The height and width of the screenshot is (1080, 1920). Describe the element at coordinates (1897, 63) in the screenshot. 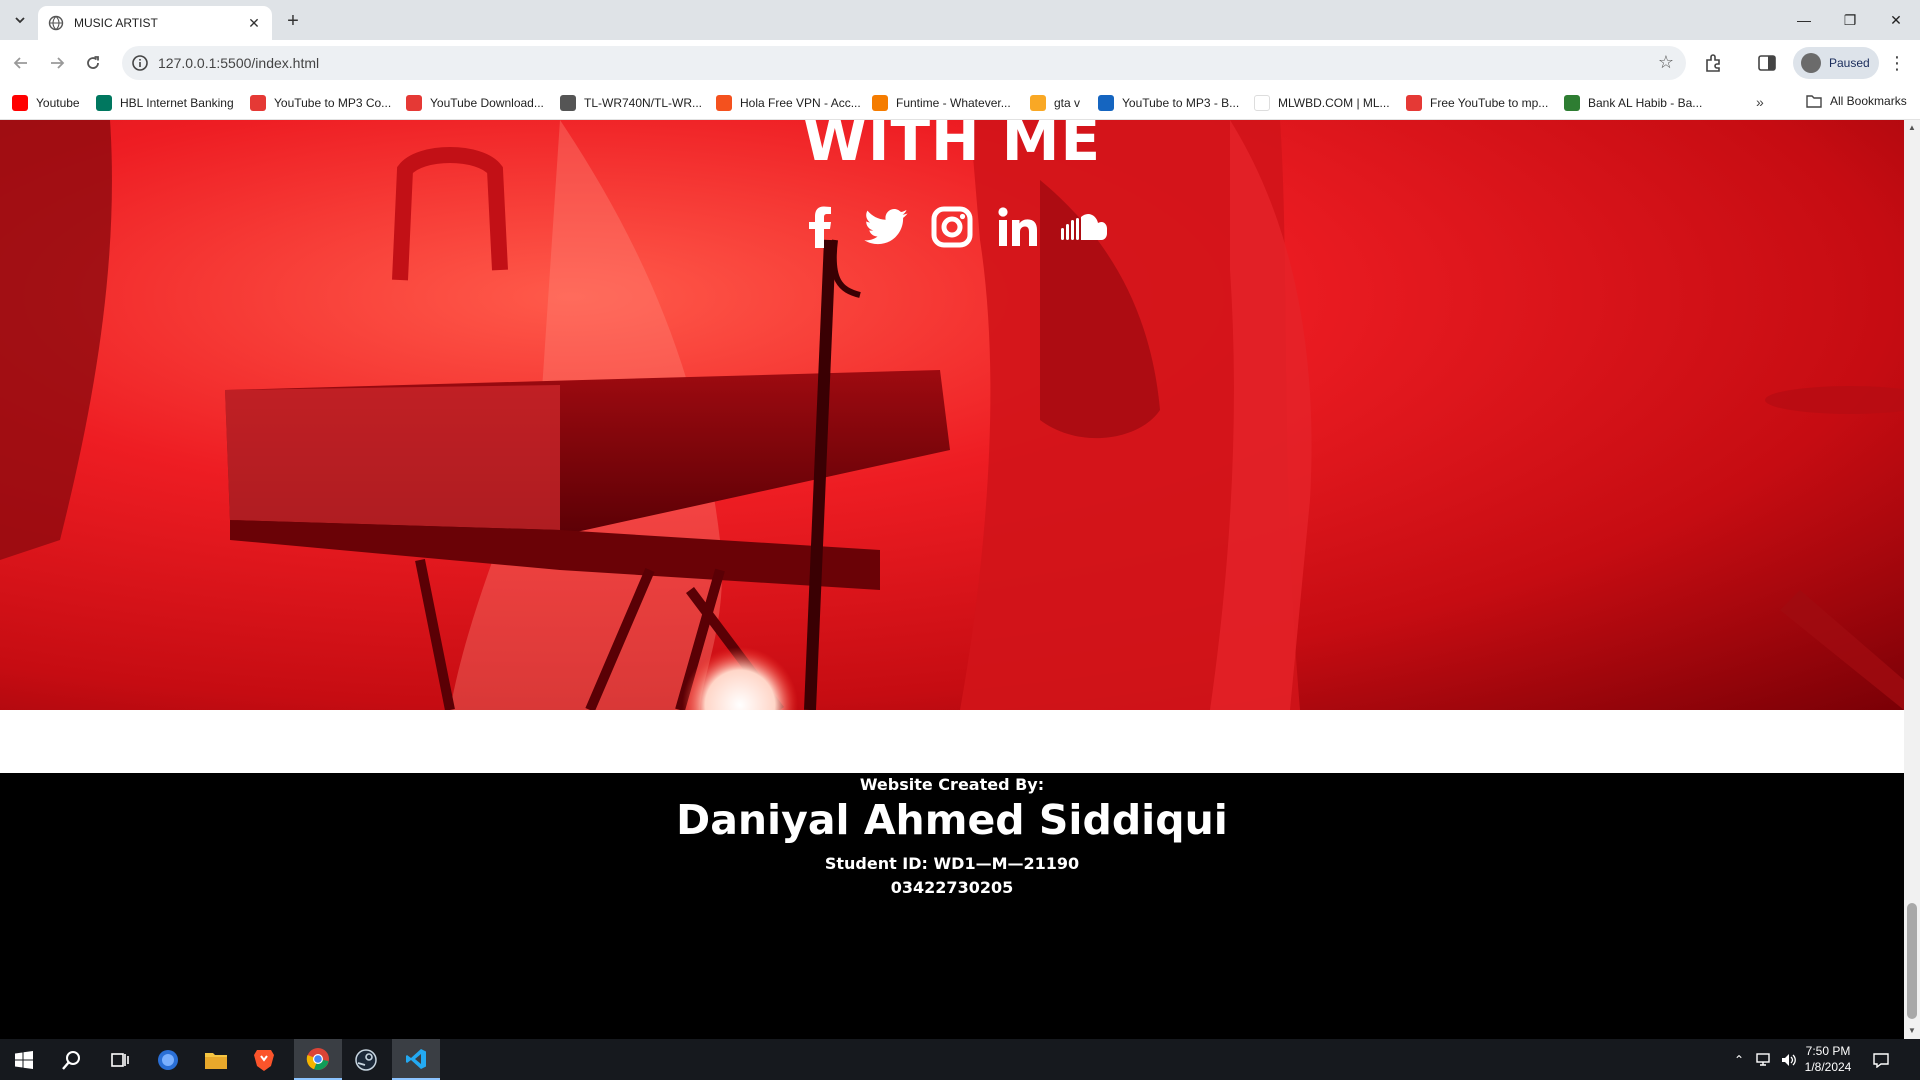

I see `more-menu-icon: ⋮` at that location.